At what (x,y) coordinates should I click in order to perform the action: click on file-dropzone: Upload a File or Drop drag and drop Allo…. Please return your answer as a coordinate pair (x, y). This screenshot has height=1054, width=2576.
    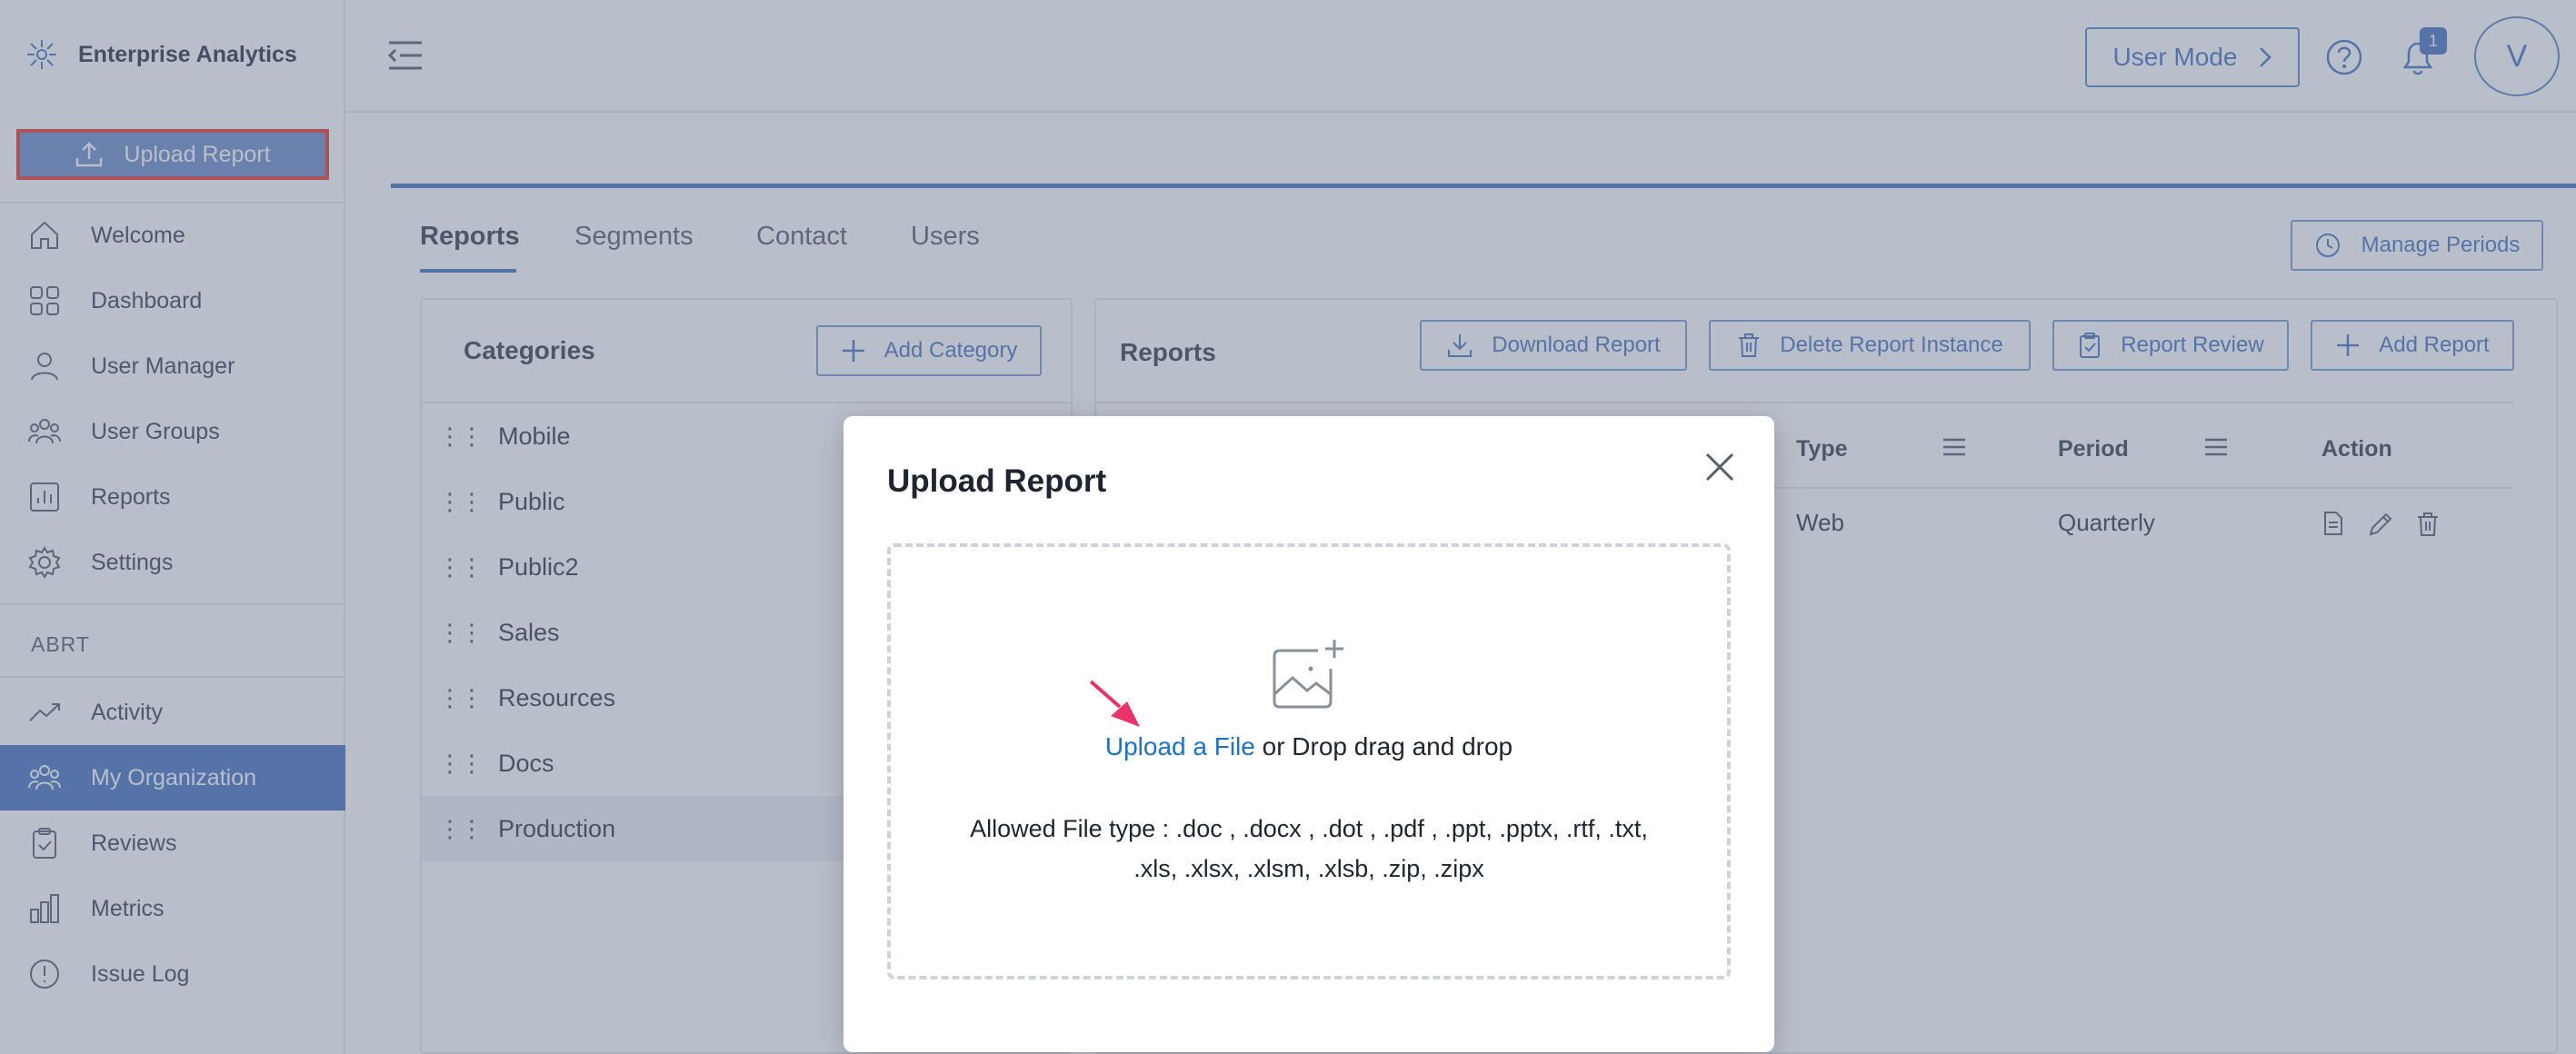
    Looking at the image, I should click on (1309, 761).